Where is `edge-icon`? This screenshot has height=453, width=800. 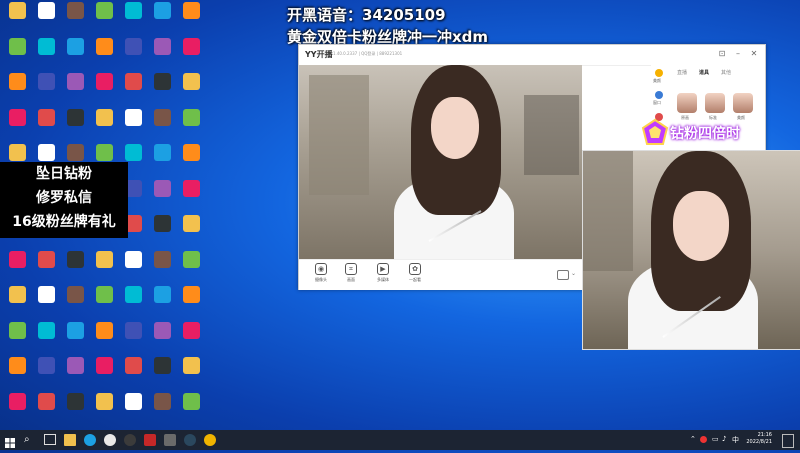 edge-icon is located at coordinates (90, 440).